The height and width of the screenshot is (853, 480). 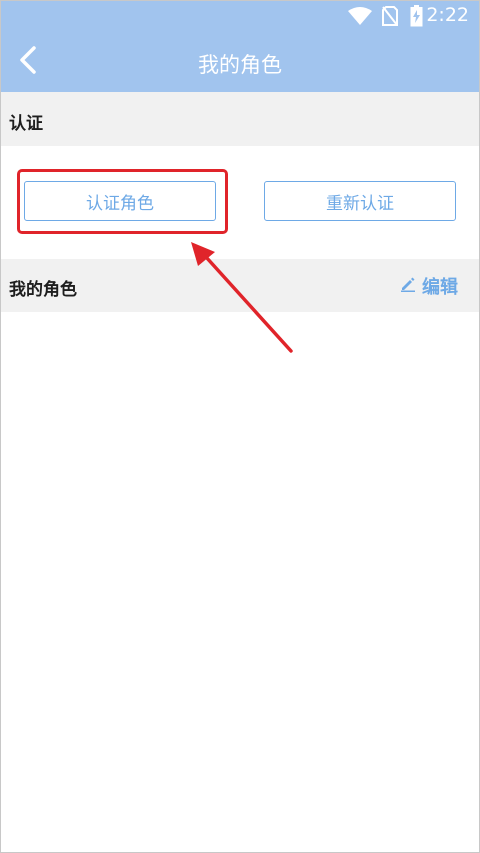 What do you see at coordinates (26, 124) in the screenshot?
I see `certification-section-title: 认证` at bounding box center [26, 124].